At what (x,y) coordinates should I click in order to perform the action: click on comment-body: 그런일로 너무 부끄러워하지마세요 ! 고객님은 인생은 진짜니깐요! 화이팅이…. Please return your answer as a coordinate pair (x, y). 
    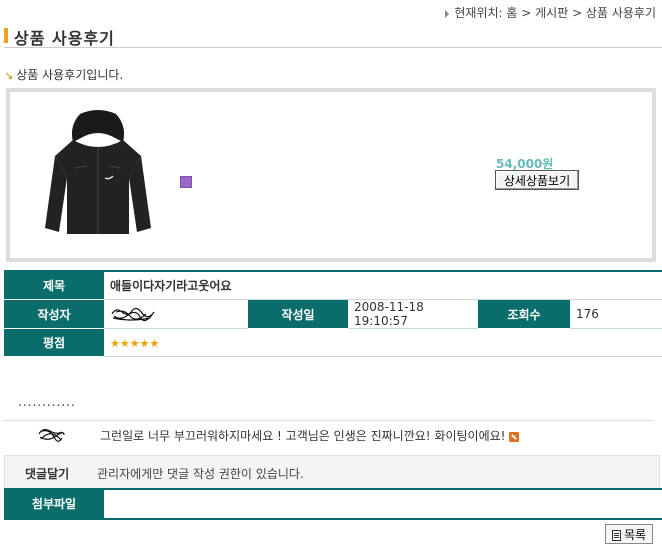
    Looking at the image, I should click on (303, 436).